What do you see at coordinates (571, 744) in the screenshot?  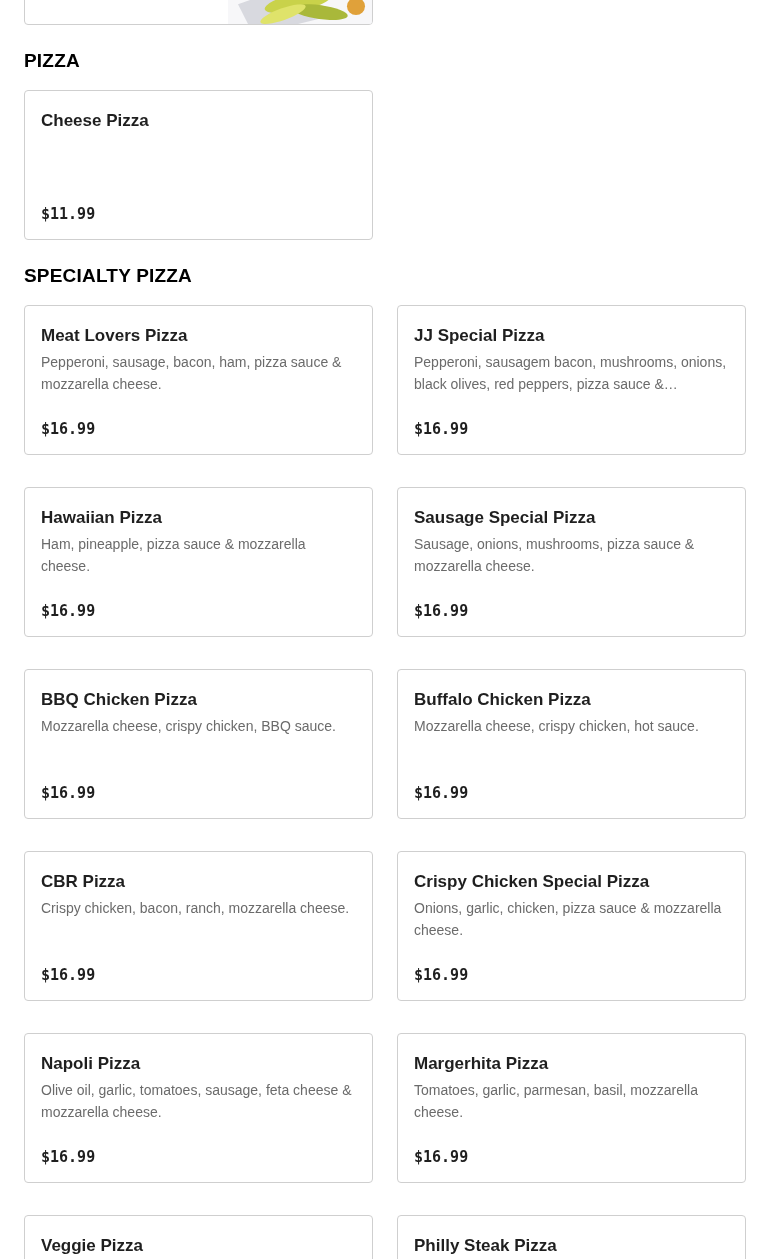 I see `menu-item-card: Buffalo Chicken Pizza Mozzarella cheese, crispy chicken, hot sauce. $16.99` at bounding box center [571, 744].